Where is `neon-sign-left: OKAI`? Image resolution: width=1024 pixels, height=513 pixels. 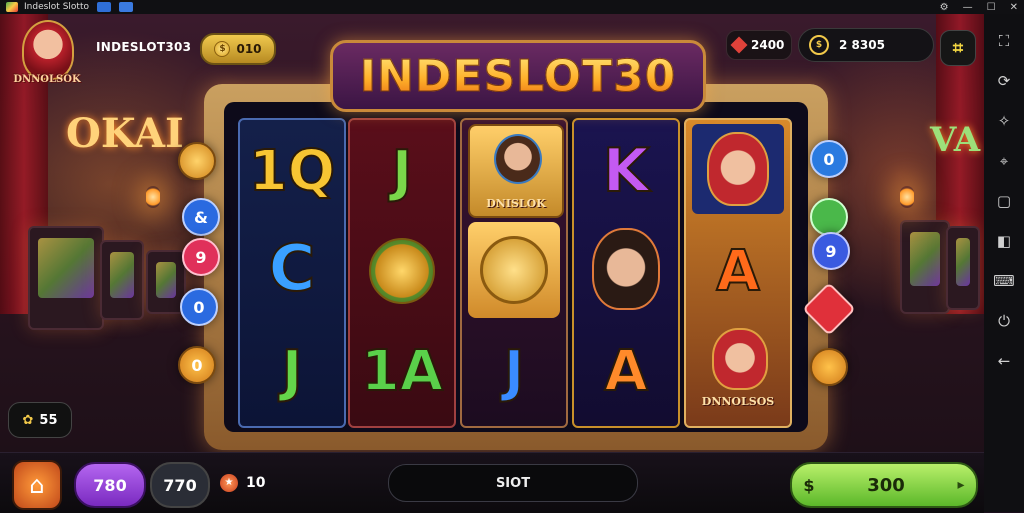 neon-sign-left: OKAI is located at coordinates (125, 133).